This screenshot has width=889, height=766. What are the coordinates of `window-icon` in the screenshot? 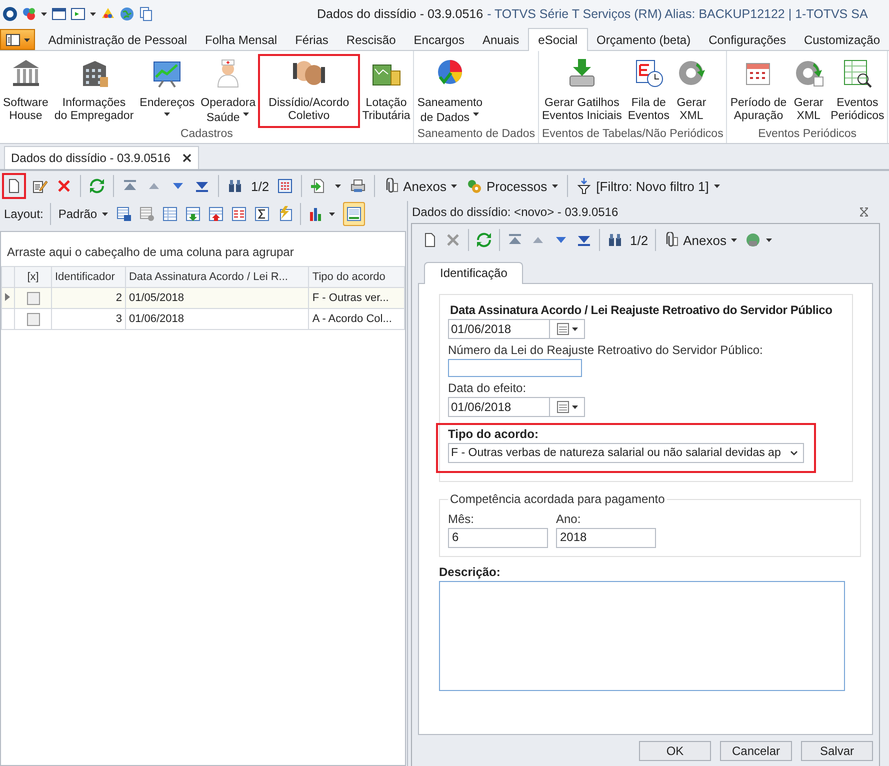 It's located at (59, 14).